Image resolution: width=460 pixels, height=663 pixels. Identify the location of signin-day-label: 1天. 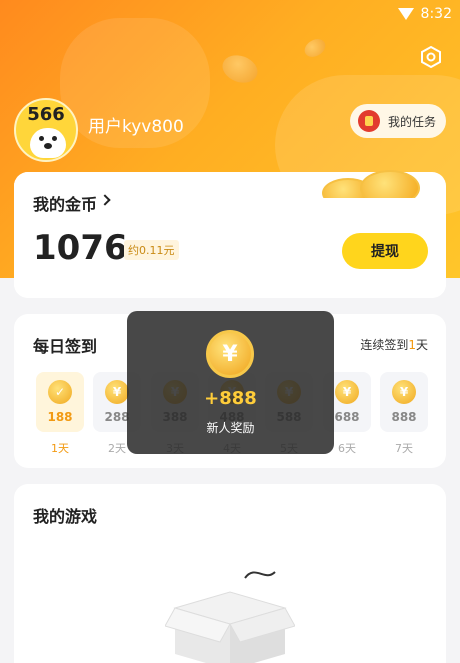
(60, 448).